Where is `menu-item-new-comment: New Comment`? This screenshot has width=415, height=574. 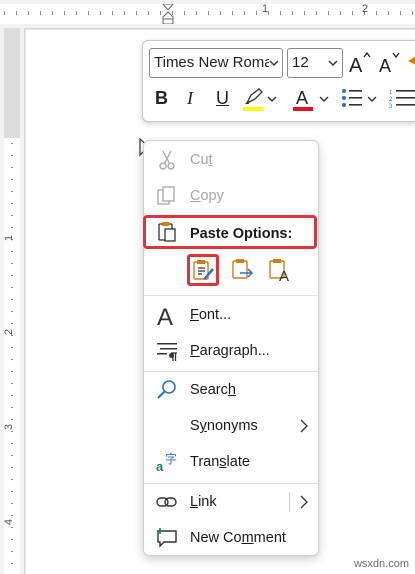
menu-item-new-comment: New Comment is located at coordinates (231, 538).